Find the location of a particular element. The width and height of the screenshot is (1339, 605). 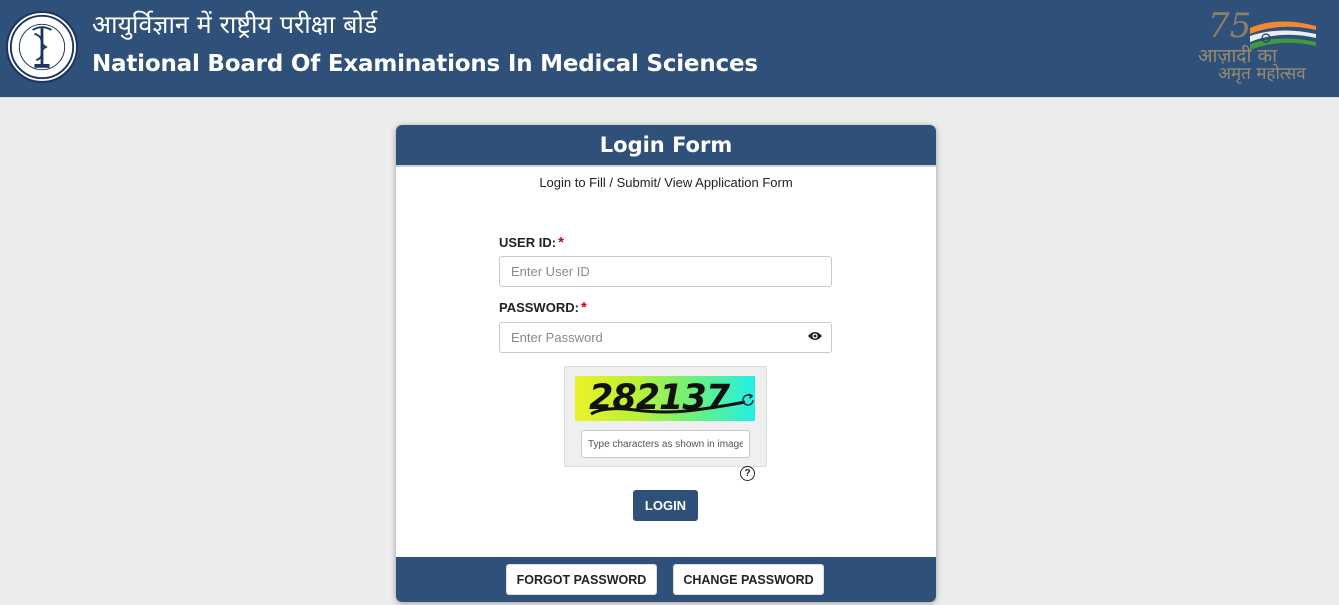

user-id-label: USER ID: * is located at coordinates (531, 242).